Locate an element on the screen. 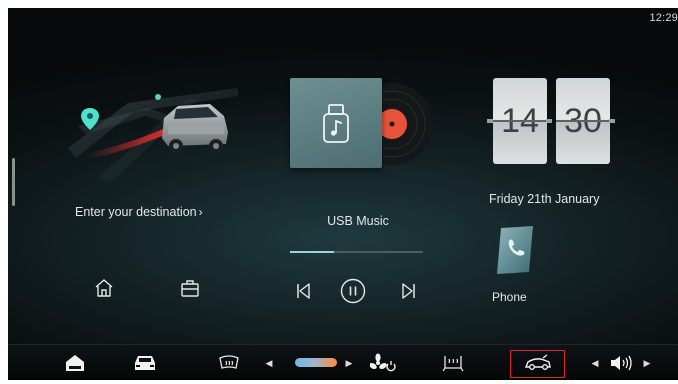 This screenshot has height=384, width=678. volume-icon is located at coordinates (621, 363).